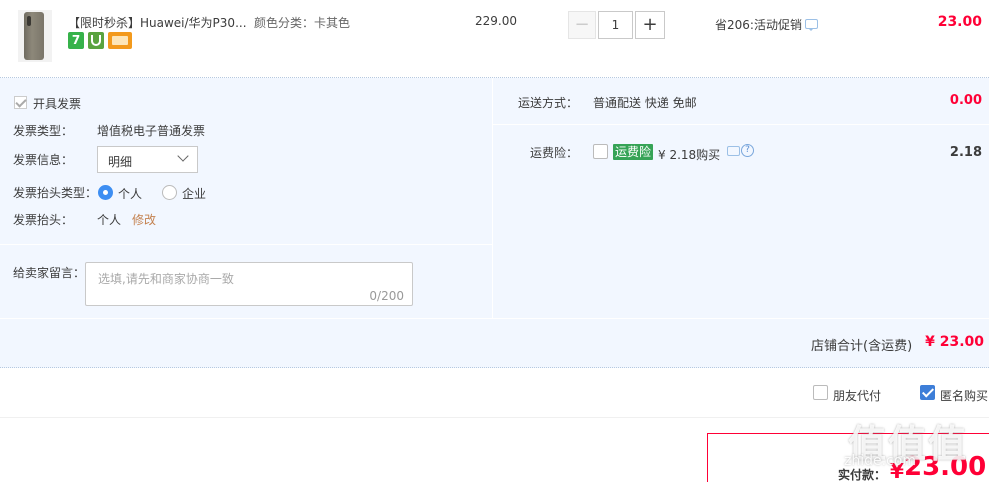 Image resolution: width=989 pixels, height=482 pixels. Describe the element at coordinates (650, 25) in the screenshot. I see `quantity-plus-button: +` at that location.